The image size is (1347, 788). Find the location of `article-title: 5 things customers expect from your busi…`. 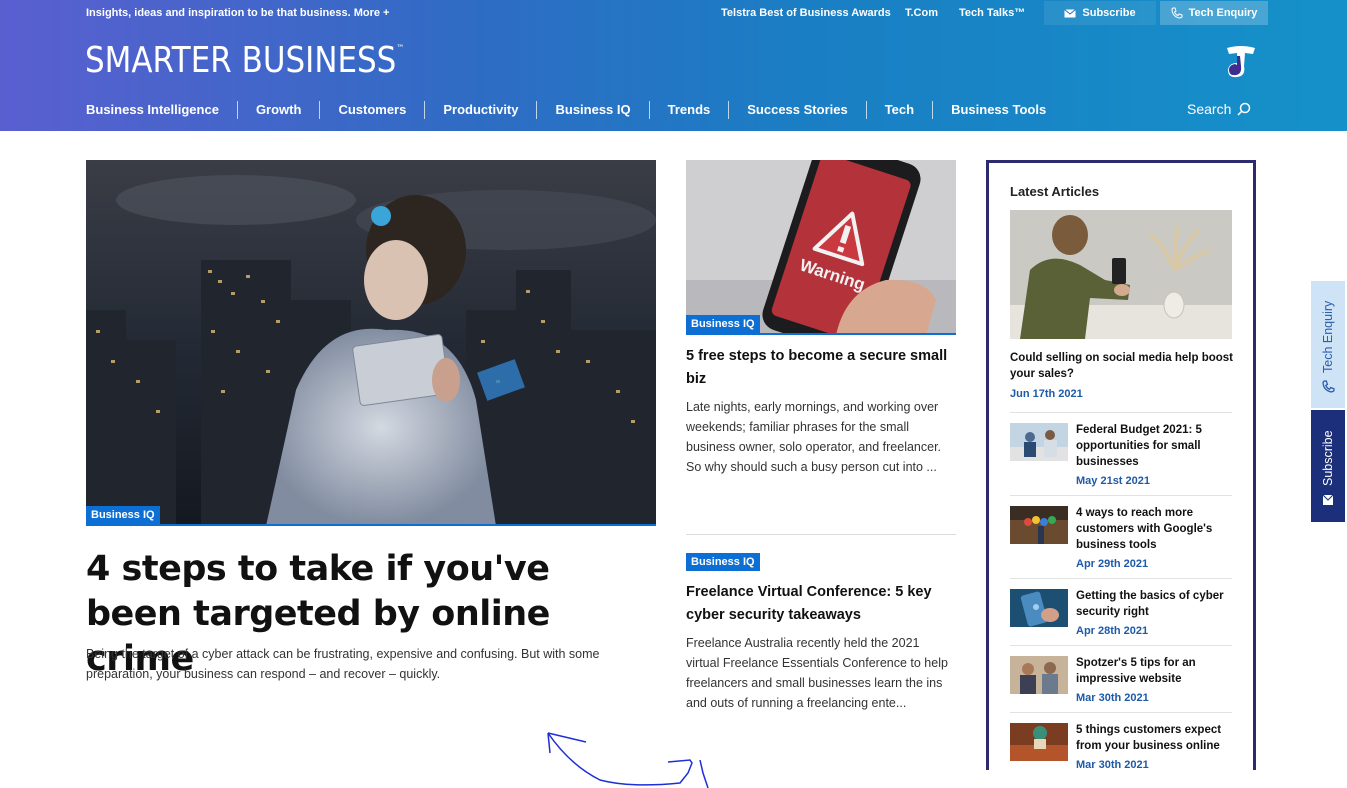

article-title: 5 things customers expect from your busi… is located at coordinates (1154, 746).